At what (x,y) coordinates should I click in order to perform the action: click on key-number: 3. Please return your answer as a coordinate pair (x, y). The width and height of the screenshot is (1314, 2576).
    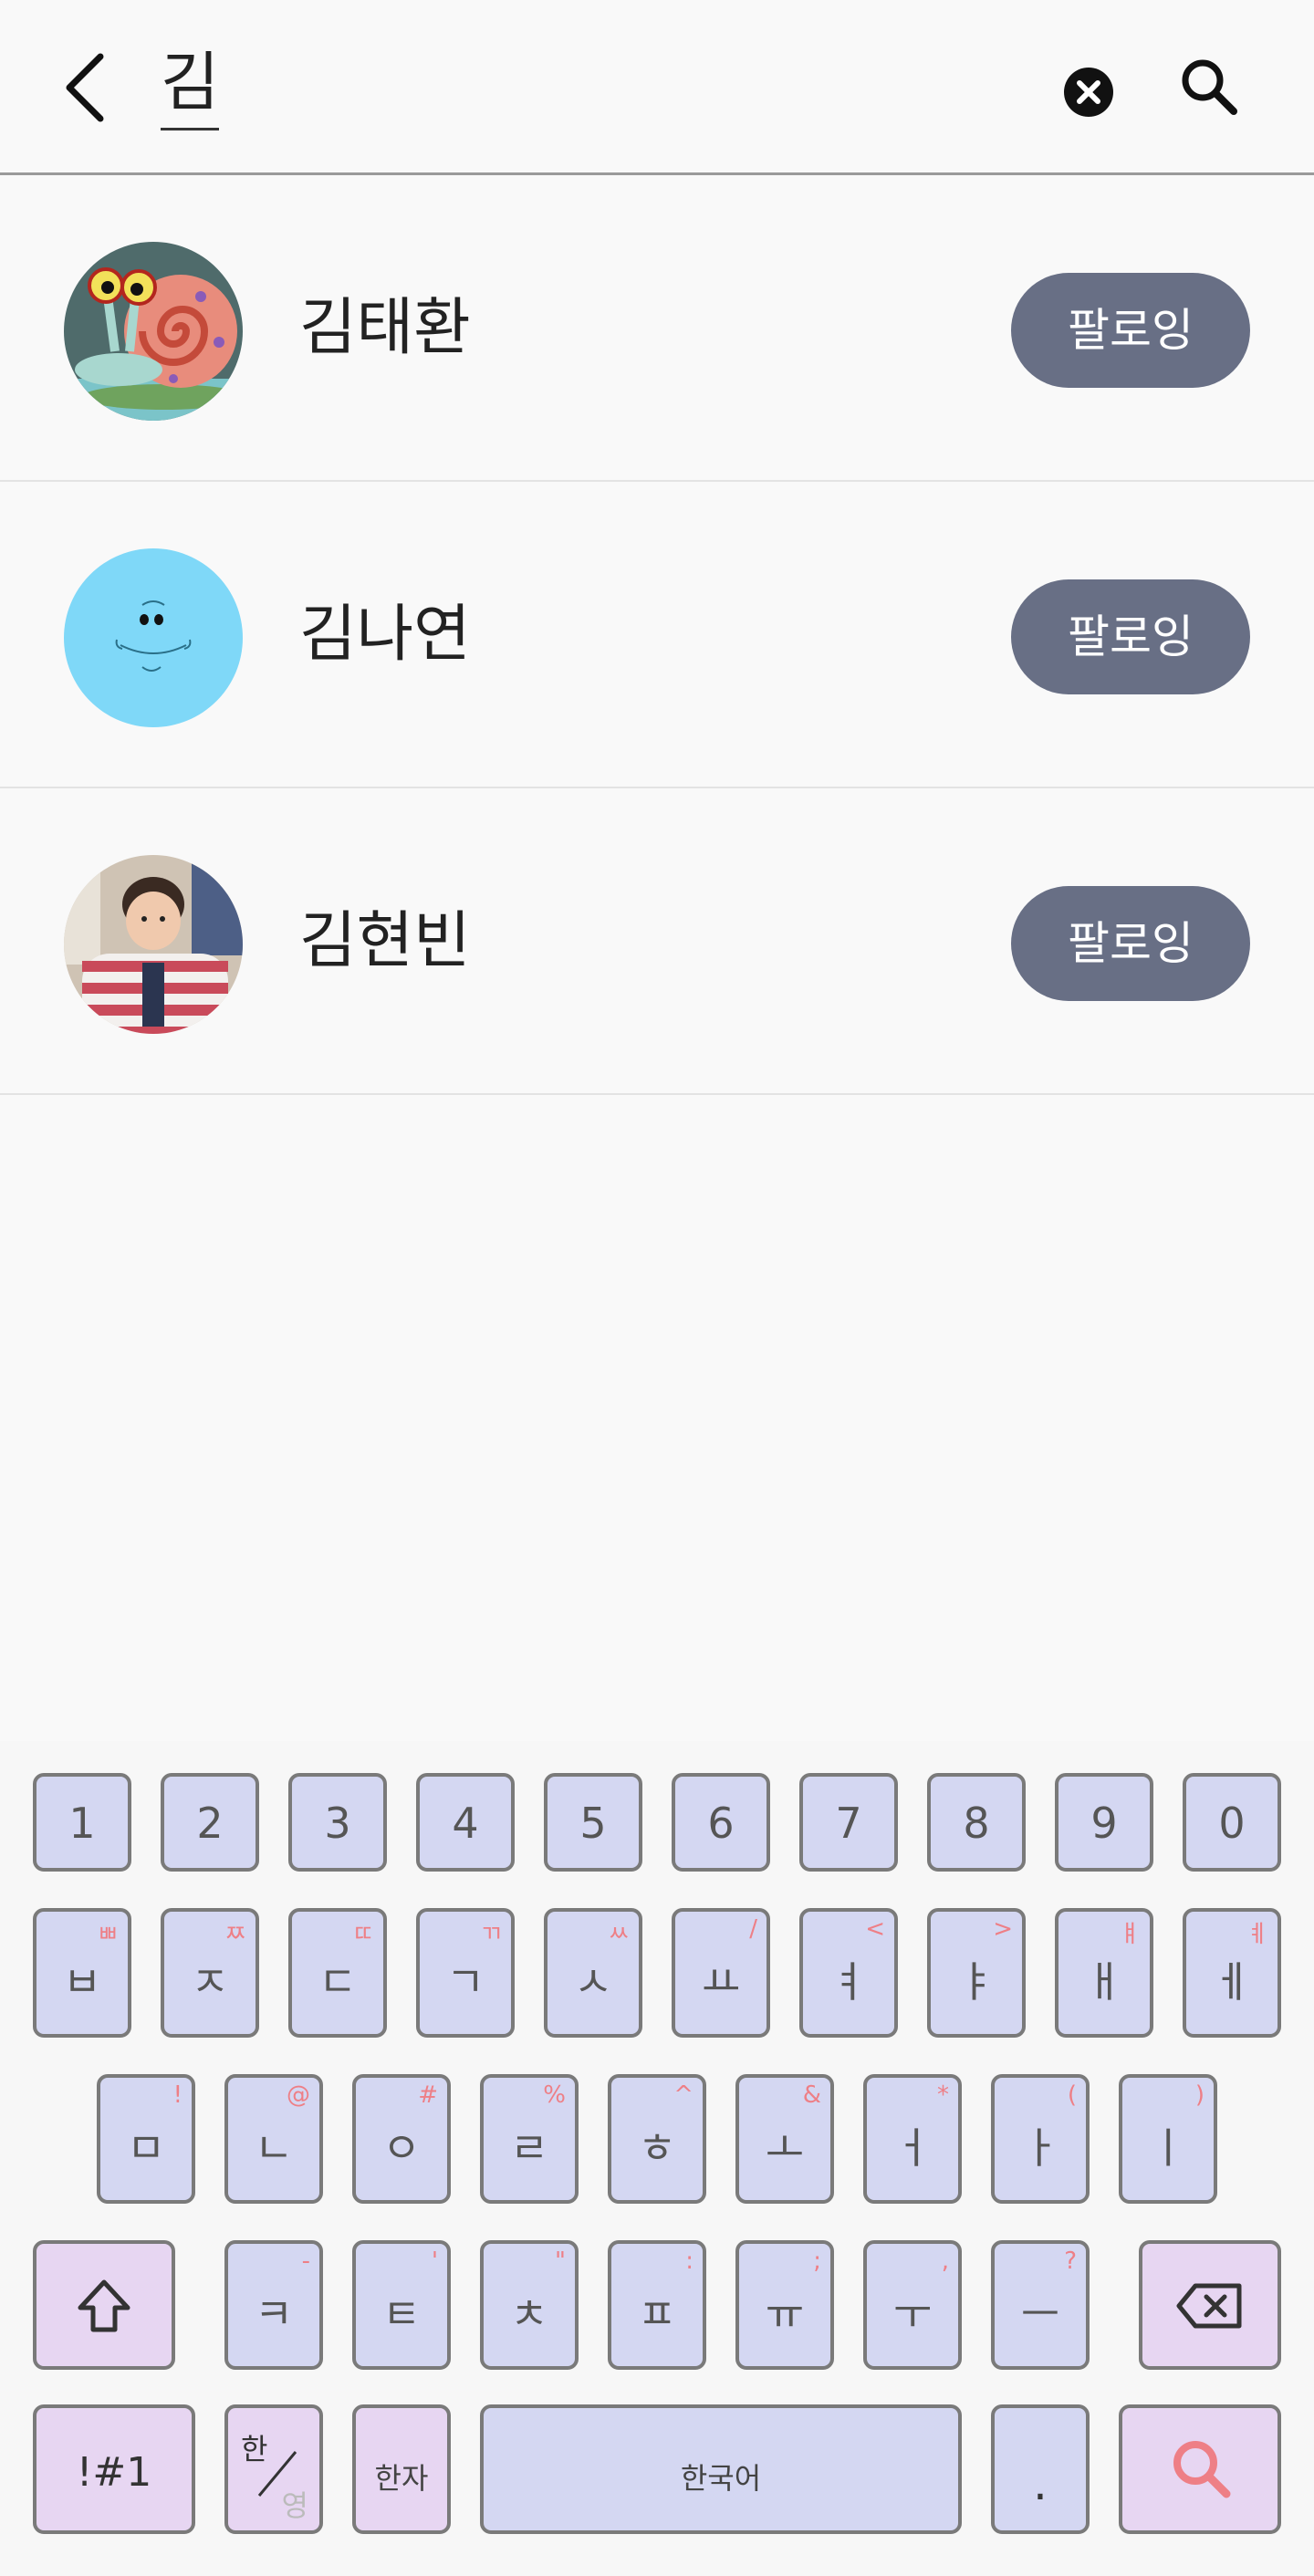
    Looking at the image, I should click on (337, 1822).